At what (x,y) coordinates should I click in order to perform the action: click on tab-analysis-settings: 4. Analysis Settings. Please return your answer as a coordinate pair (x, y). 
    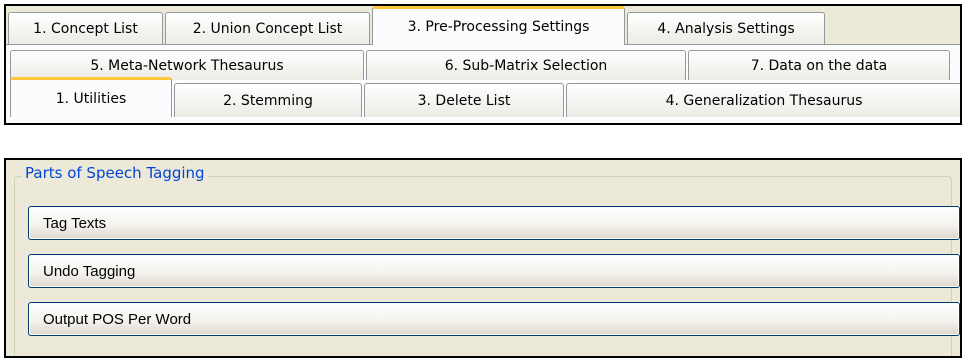
    Looking at the image, I should click on (726, 28).